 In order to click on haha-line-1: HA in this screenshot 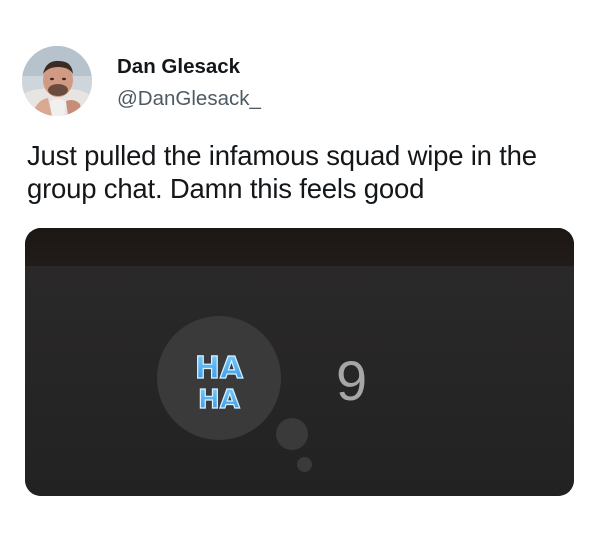, I will do `click(219, 368)`.